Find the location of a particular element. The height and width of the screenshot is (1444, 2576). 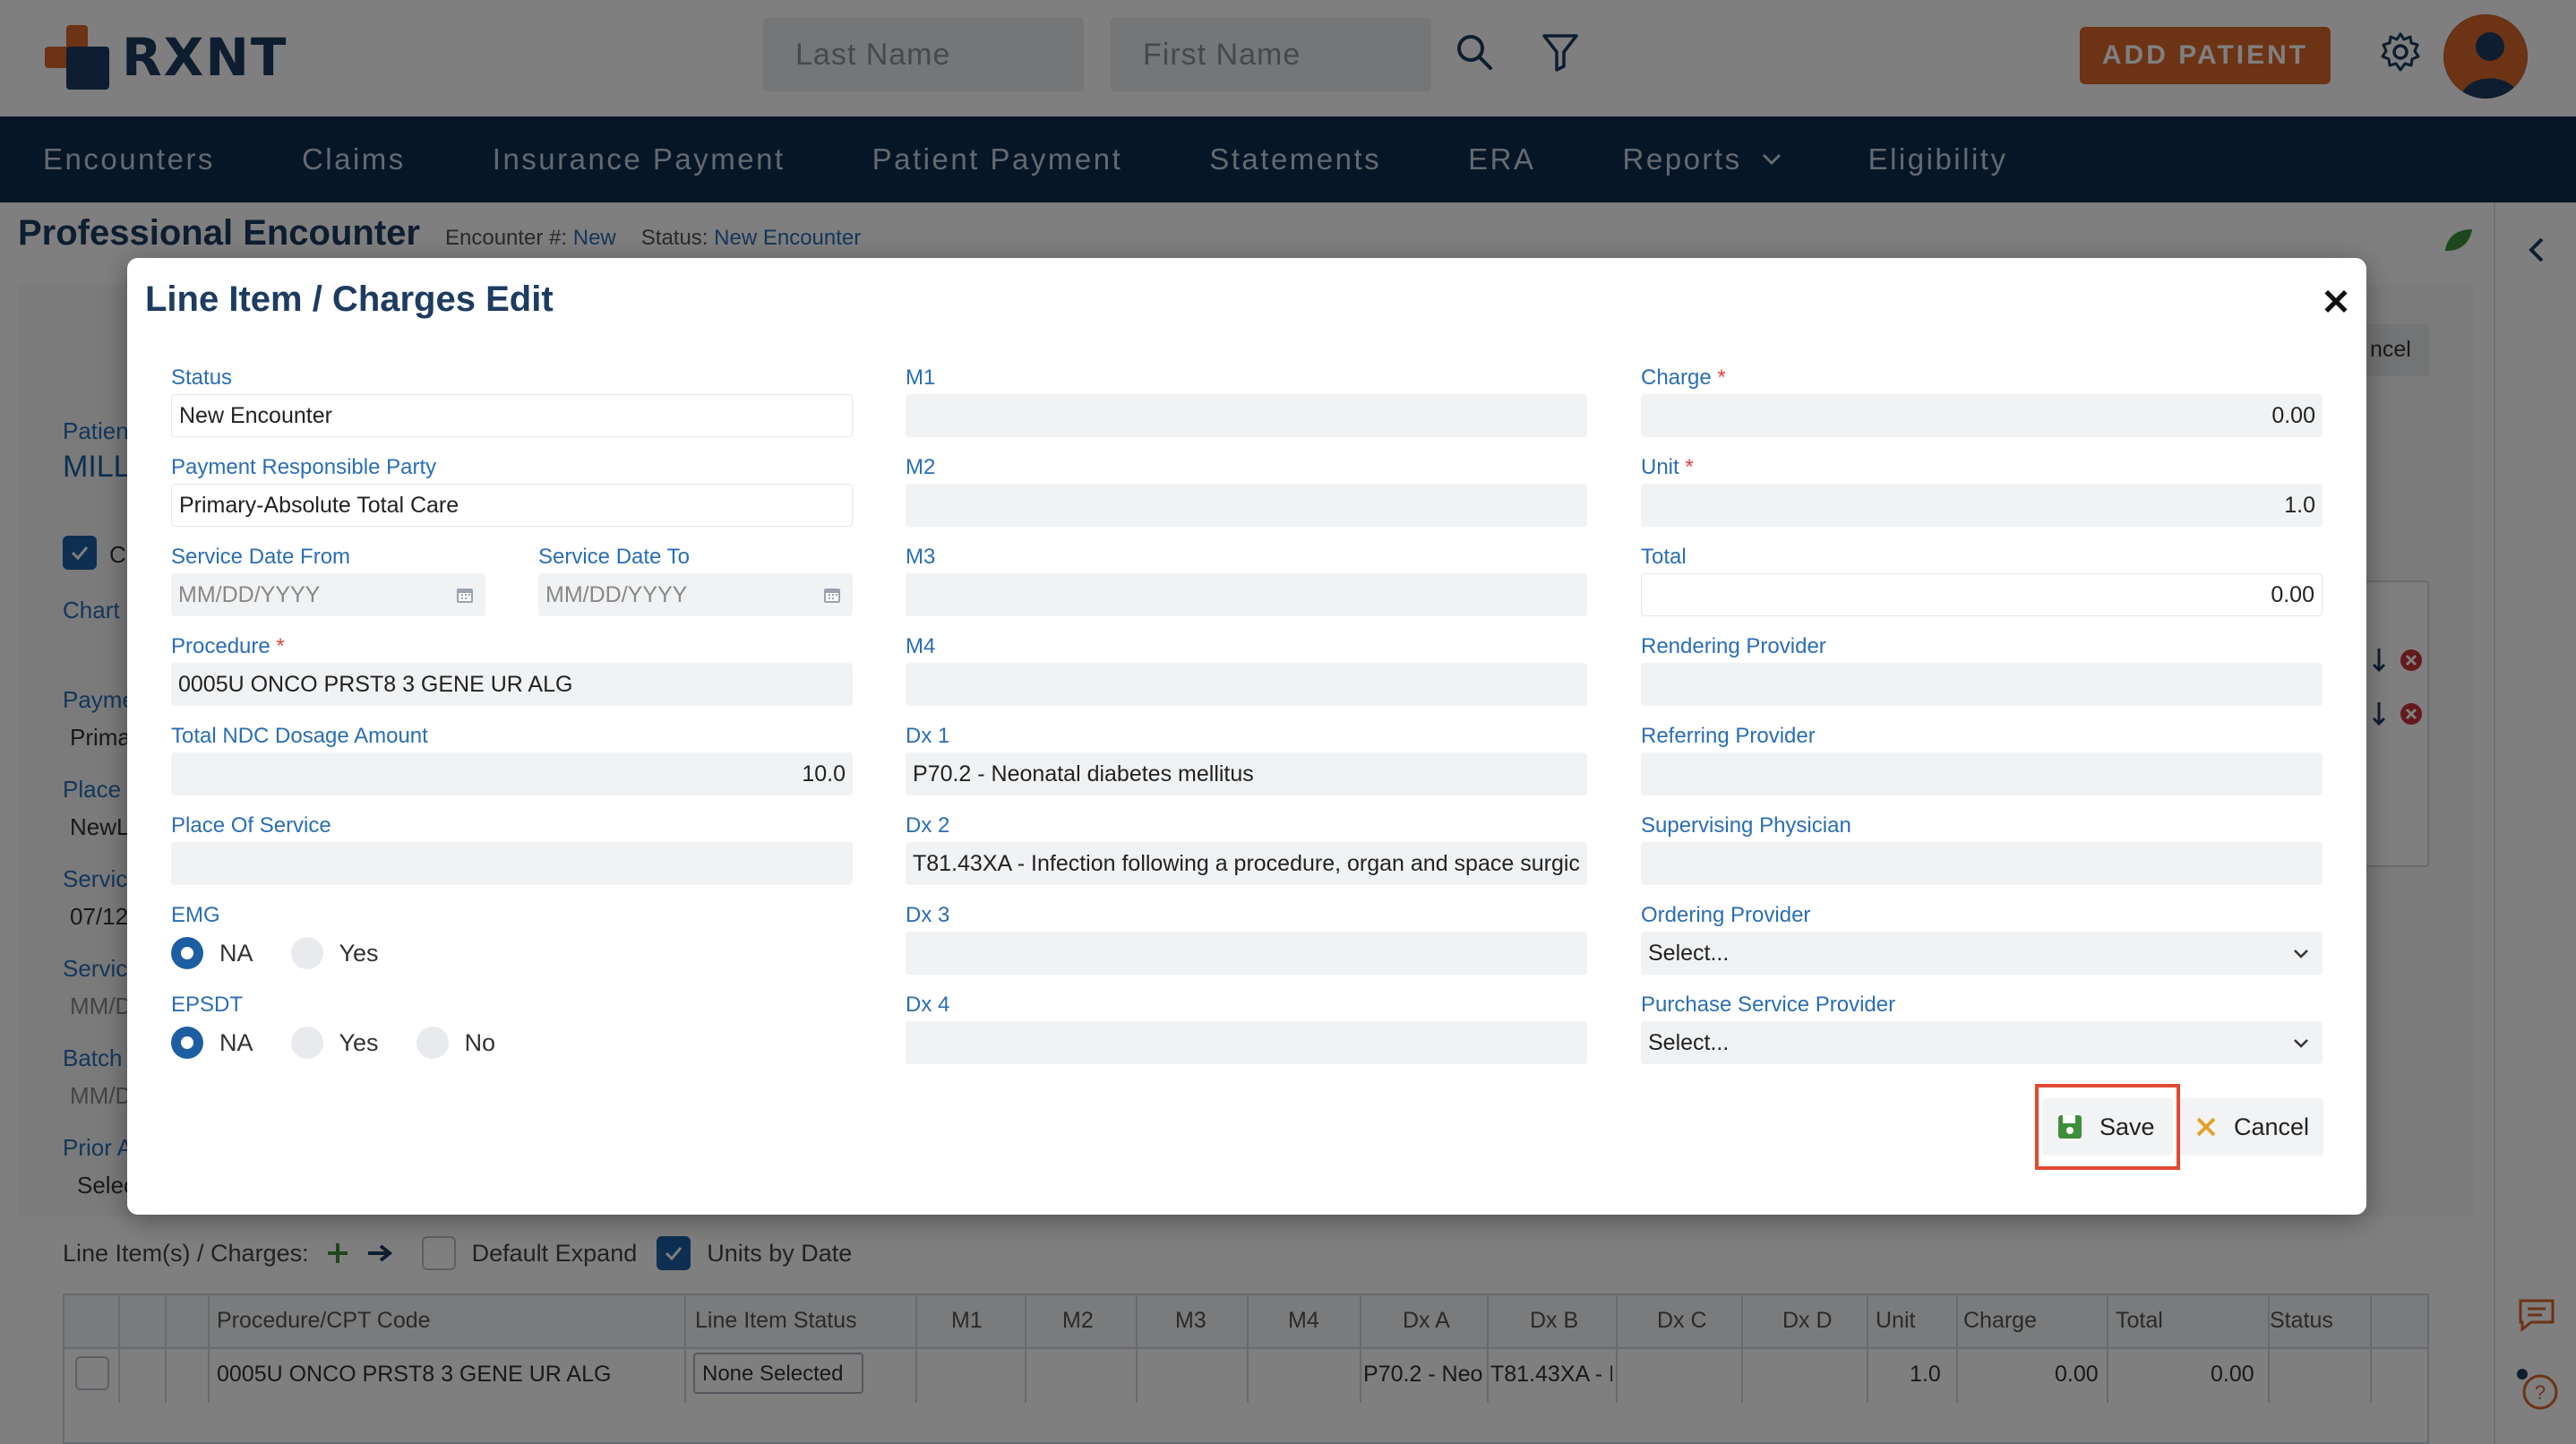

status-value: New Encounter is located at coordinates (255, 415).